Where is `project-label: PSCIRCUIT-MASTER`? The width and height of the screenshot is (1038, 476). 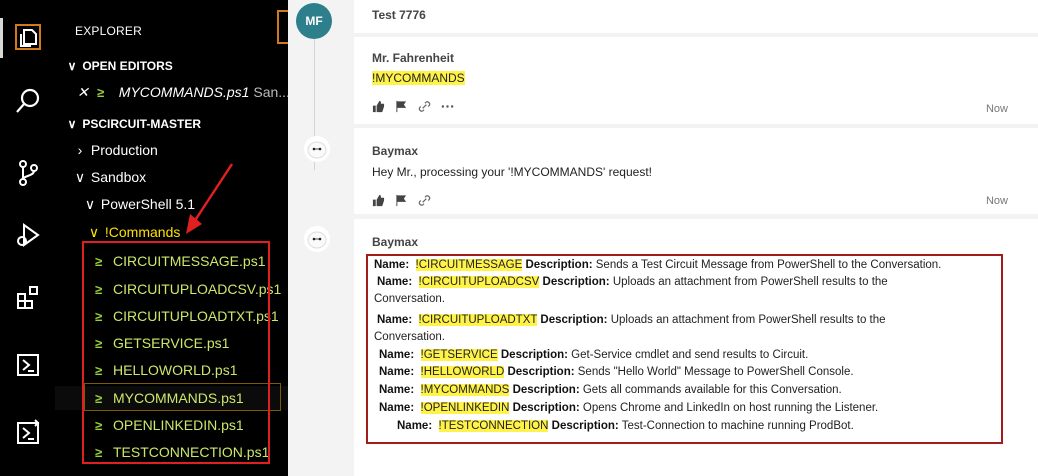 project-label: PSCIRCUIT-MASTER is located at coordinates (142, 124).